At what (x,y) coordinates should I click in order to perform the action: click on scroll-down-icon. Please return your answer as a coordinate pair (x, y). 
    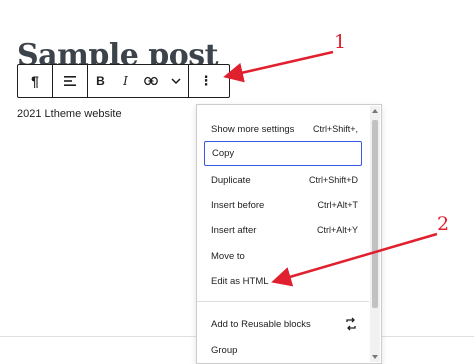
    Looking at the image, I should click on (375, 357).